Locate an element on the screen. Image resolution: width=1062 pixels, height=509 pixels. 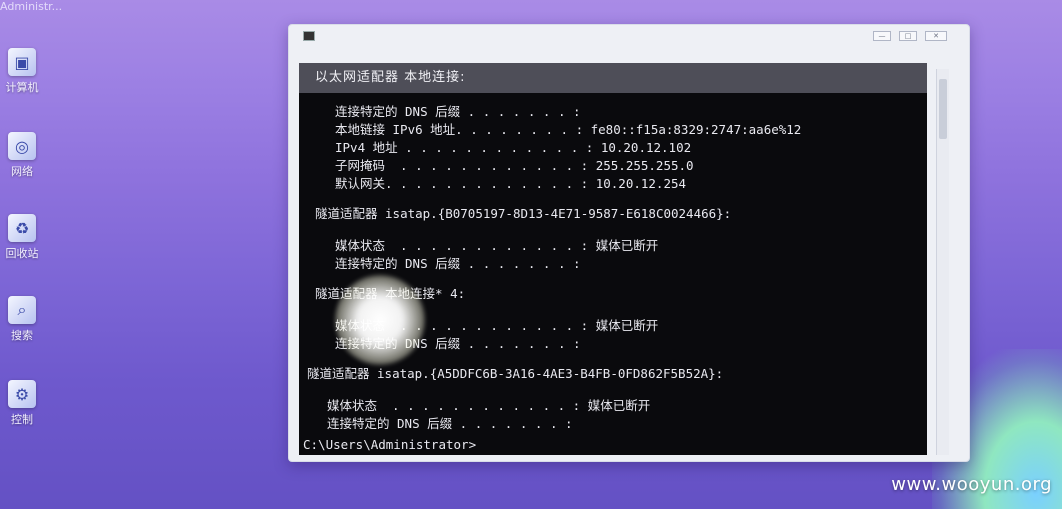
desktop-icon-search: ⌕ 搜索 is located at coordinates (22, 319).